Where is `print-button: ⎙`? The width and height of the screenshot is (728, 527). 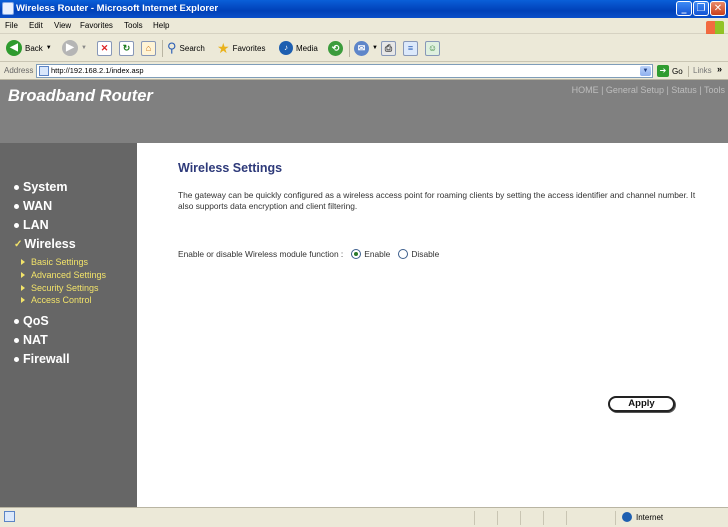
print-button: ⎙ is located at coordinates (388, 48).